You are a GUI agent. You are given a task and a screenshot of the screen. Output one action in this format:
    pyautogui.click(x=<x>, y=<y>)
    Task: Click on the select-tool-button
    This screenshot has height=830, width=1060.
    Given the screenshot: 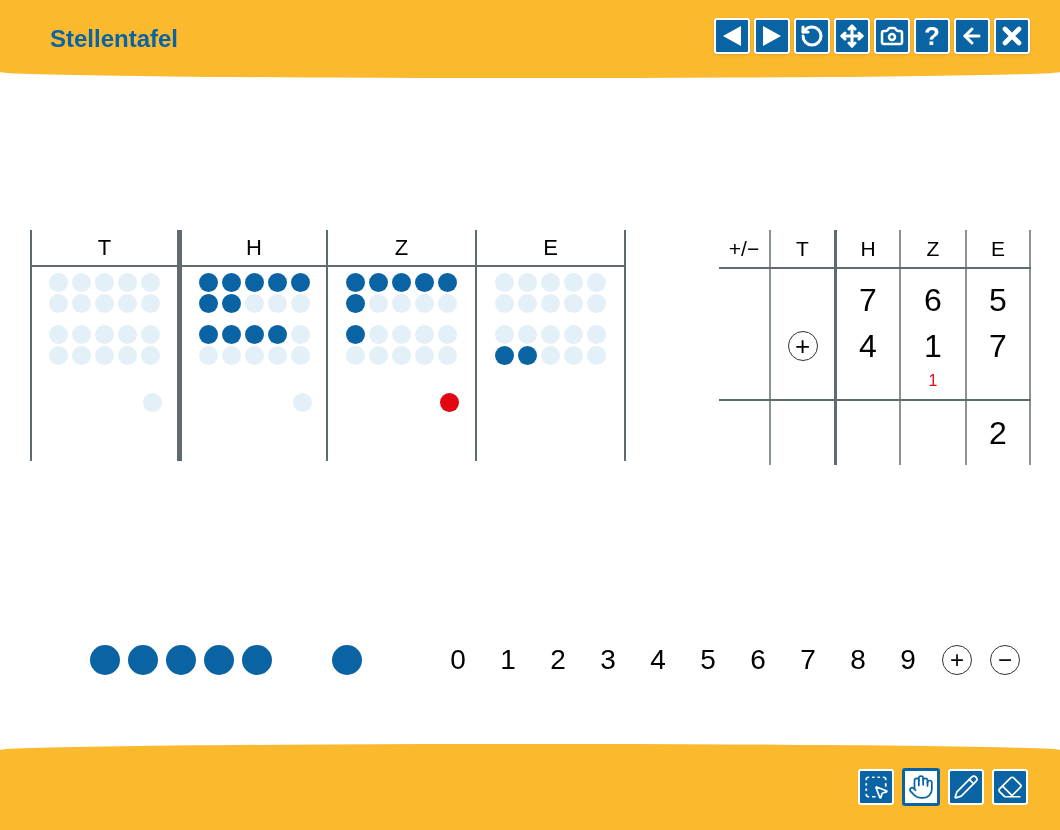 What is the action you would take?
    pyautogui.click(x=876, y=787)
    